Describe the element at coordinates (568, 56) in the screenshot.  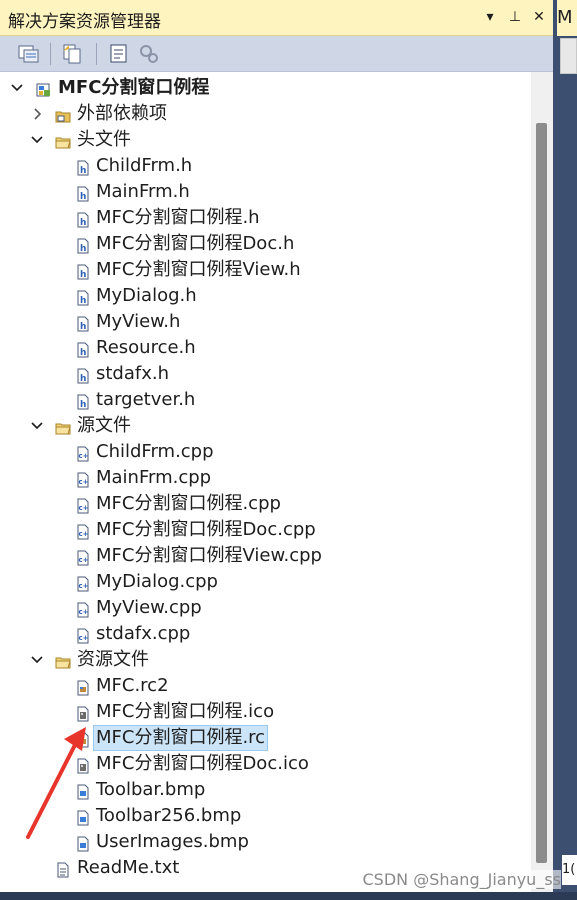
I see `editor-document-tab` at that location.